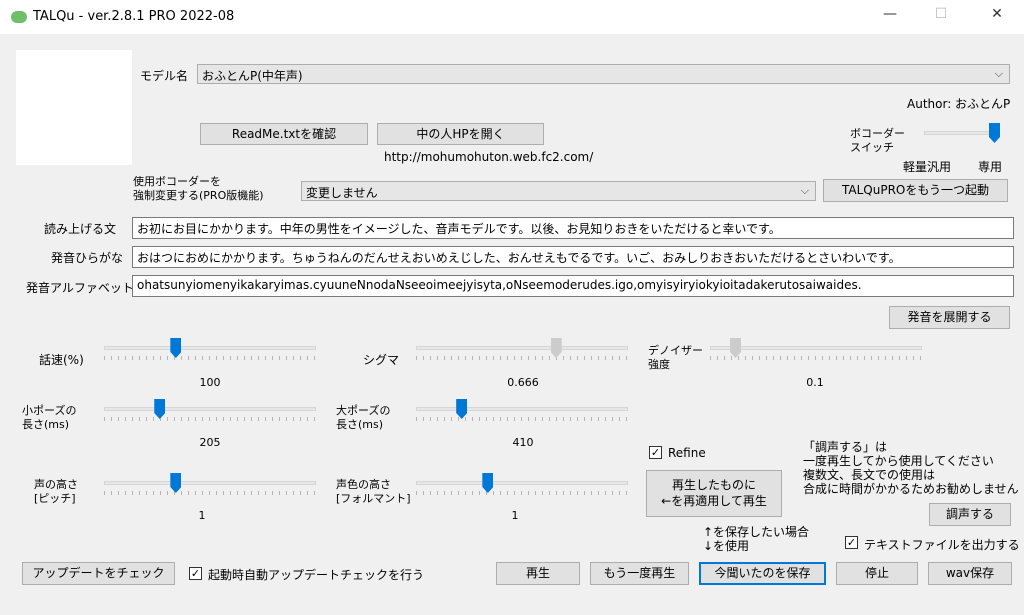  I want to click on save-note-line-2: ↓を使用, so click(726, 546).